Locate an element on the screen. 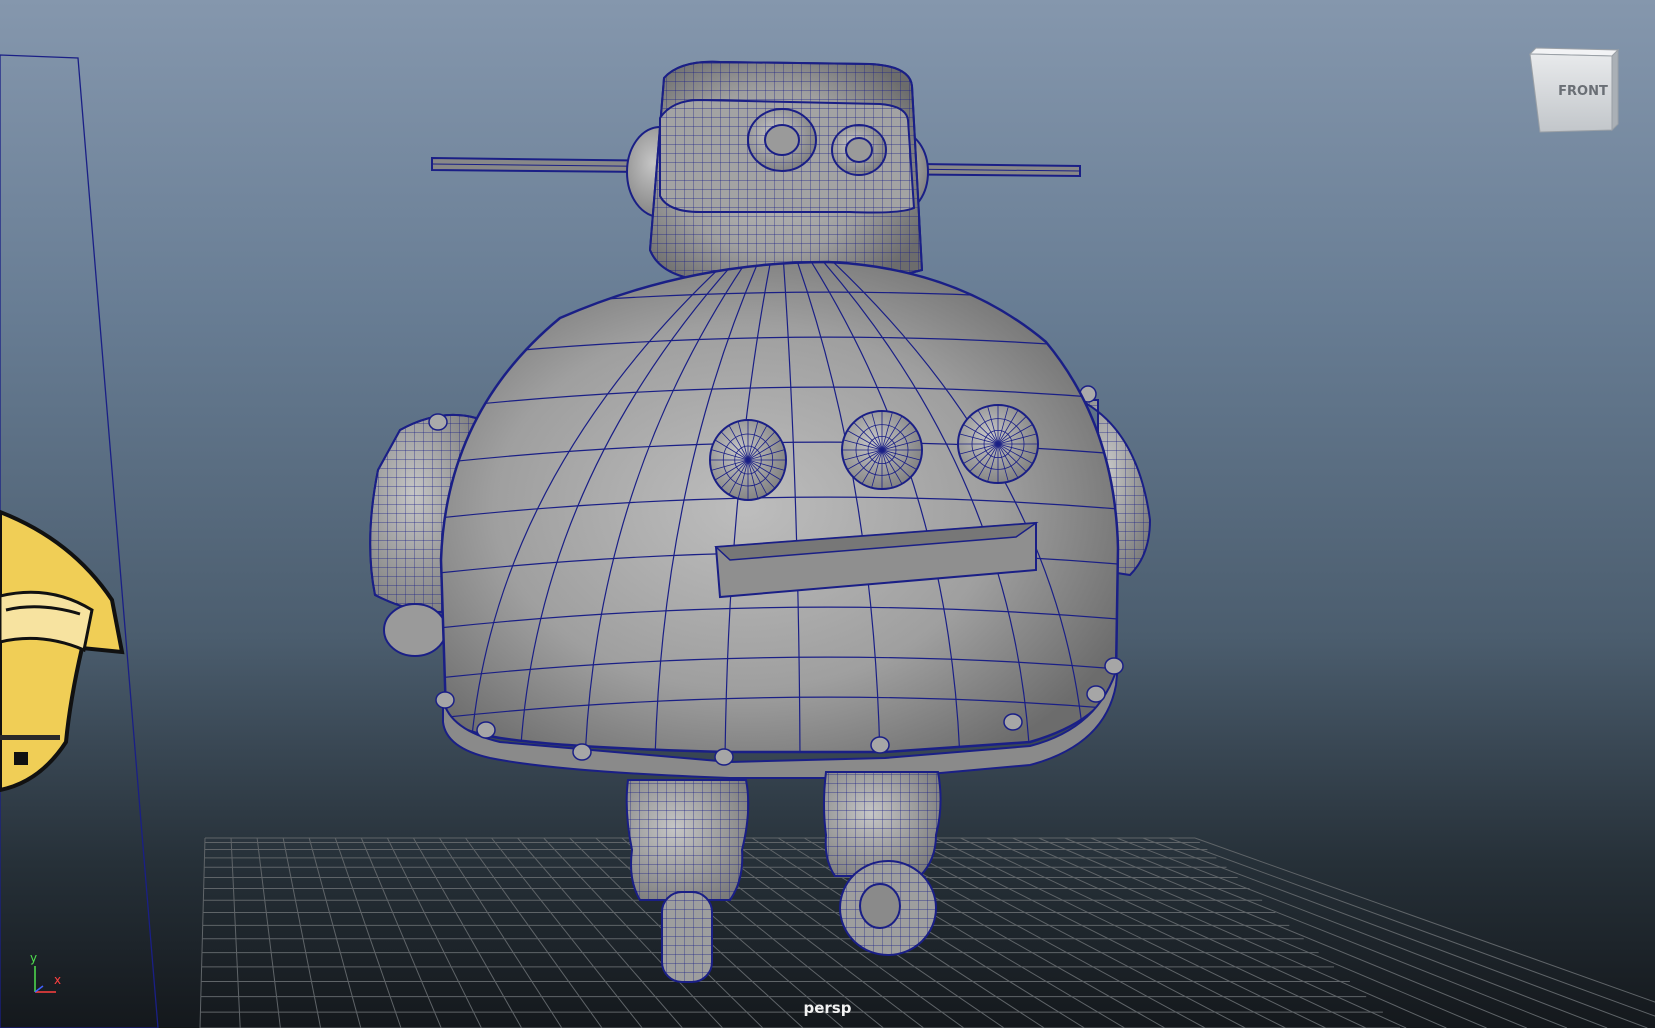  view-cube is located at coordinates (1574, 90).